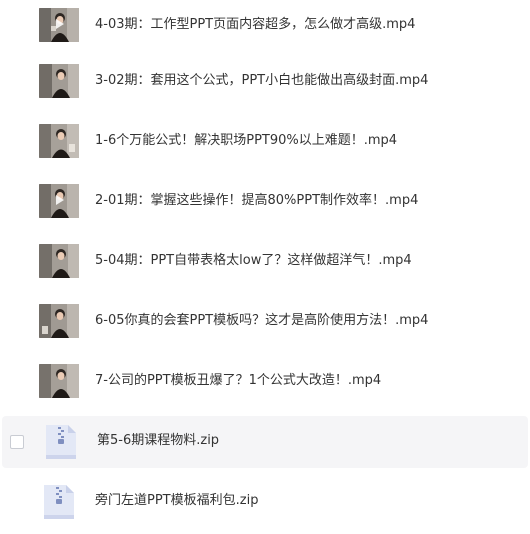 Image resolution: width=530 pixels, height=534 pixels. Describe the element at coordinates (265, 442) in the screenshot. I see `file-row: 第5-6期课程物料.zip` at that location.